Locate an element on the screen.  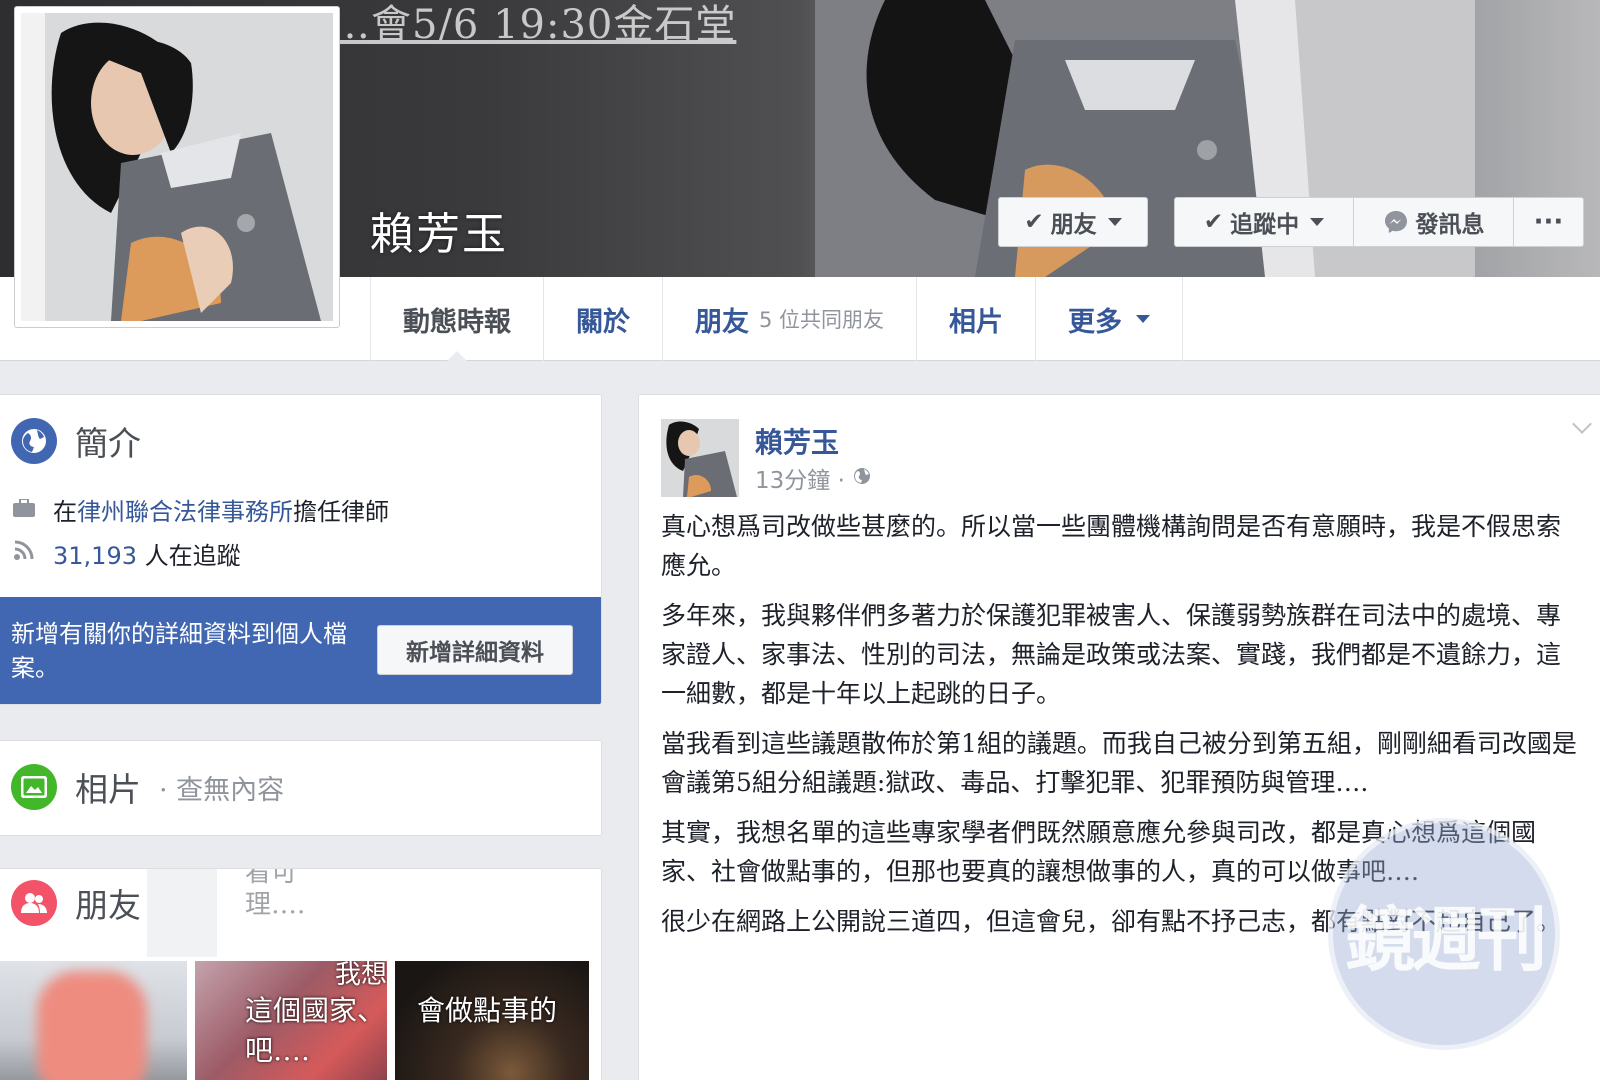
work-suffix: 擔任律師 is located at coordinates (341, 511).